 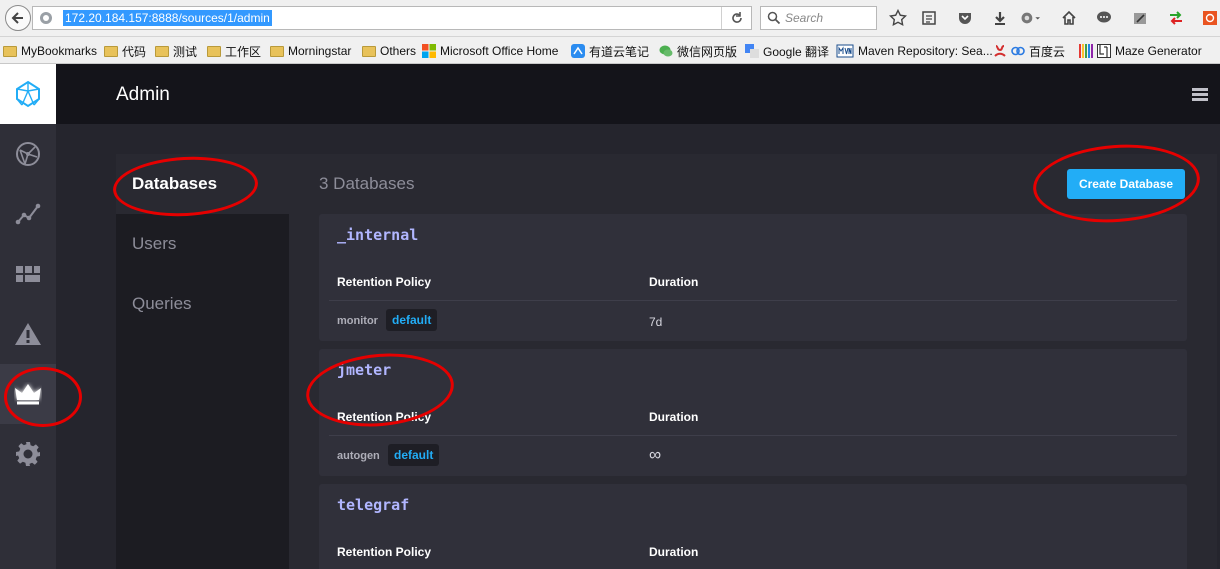 I want to click on database-name: _internal, so click(x=378, y=235).